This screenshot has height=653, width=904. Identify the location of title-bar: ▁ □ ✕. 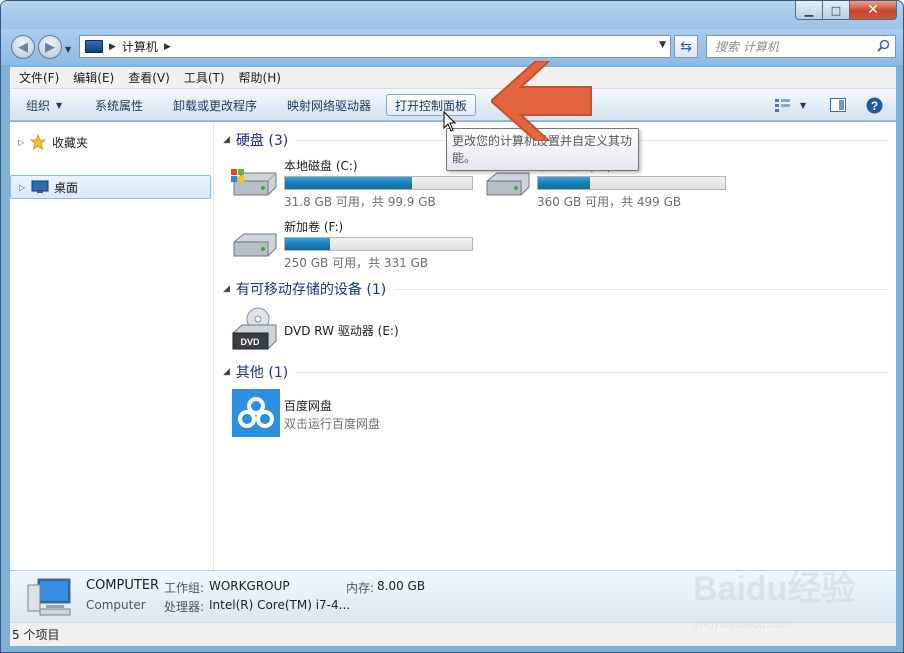
(452, 15).